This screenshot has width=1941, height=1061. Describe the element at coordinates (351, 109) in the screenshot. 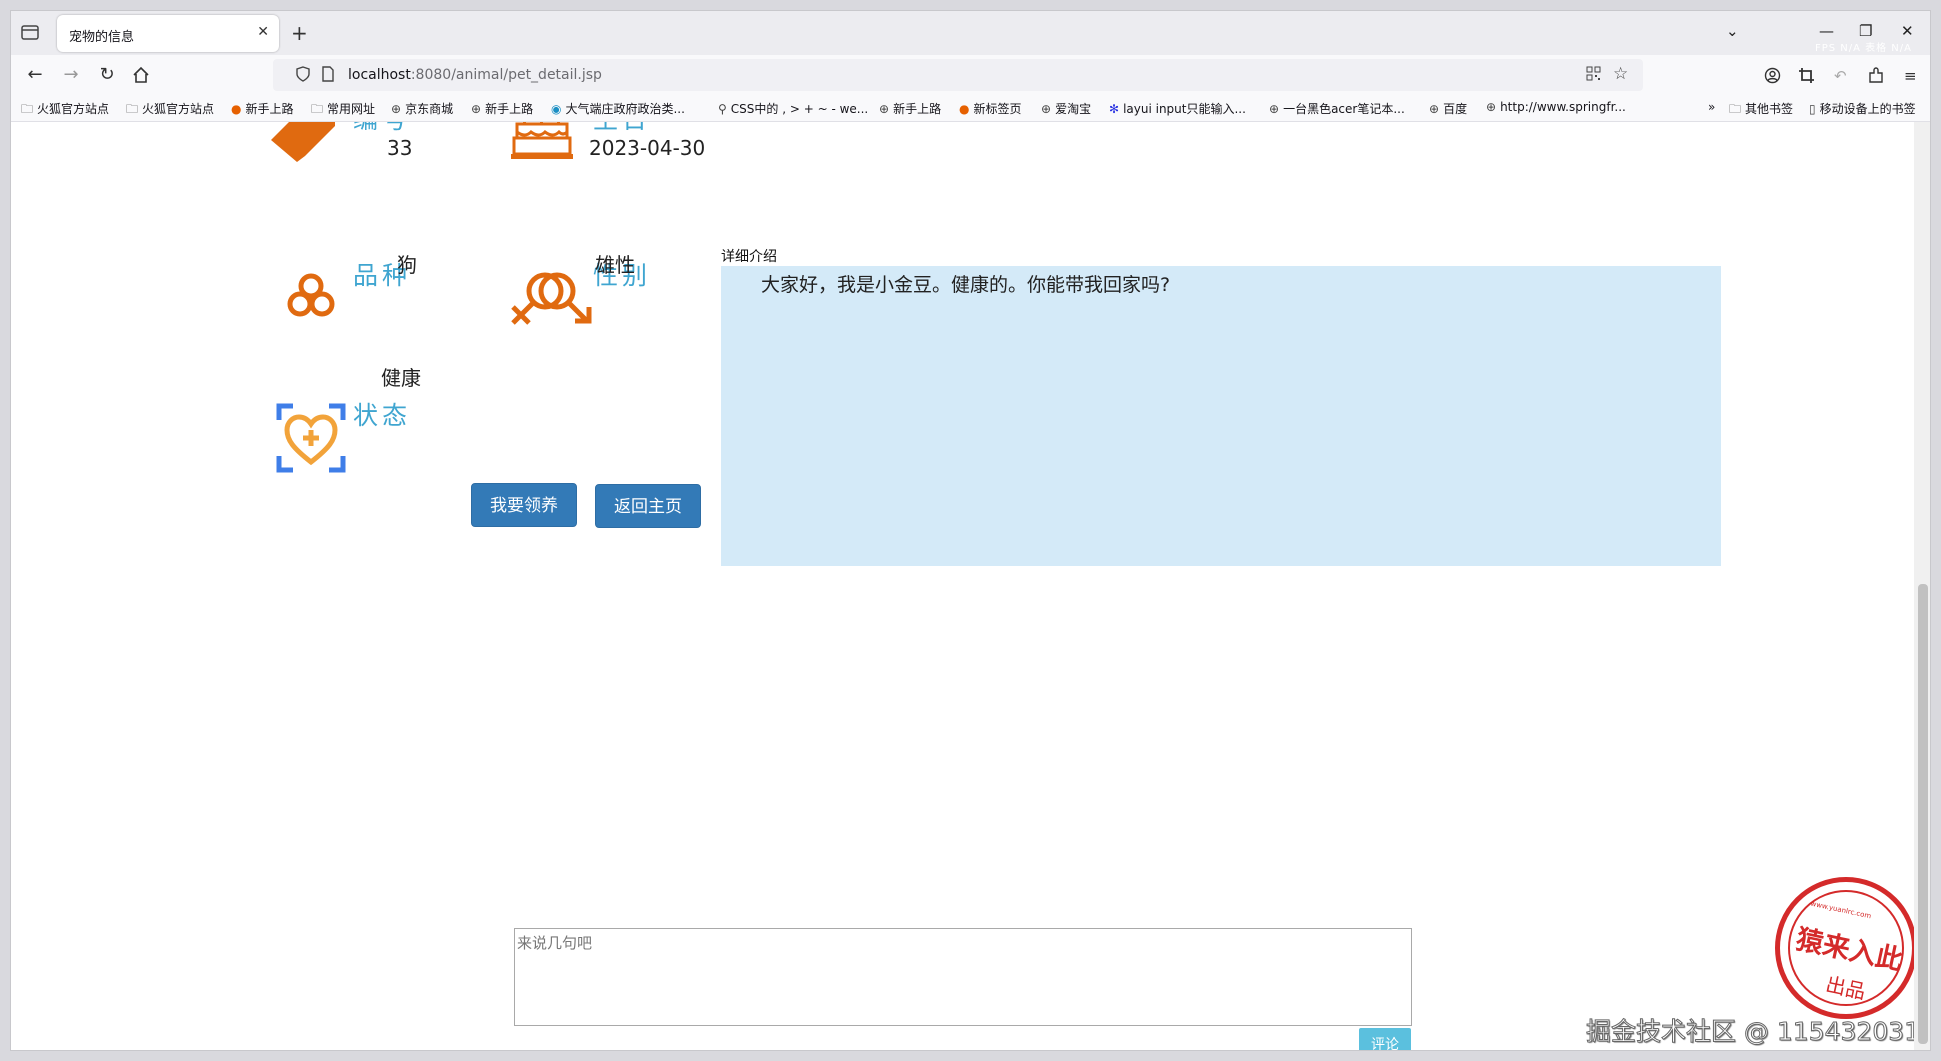

I see `bookmark-label: 常用网址` at that location.